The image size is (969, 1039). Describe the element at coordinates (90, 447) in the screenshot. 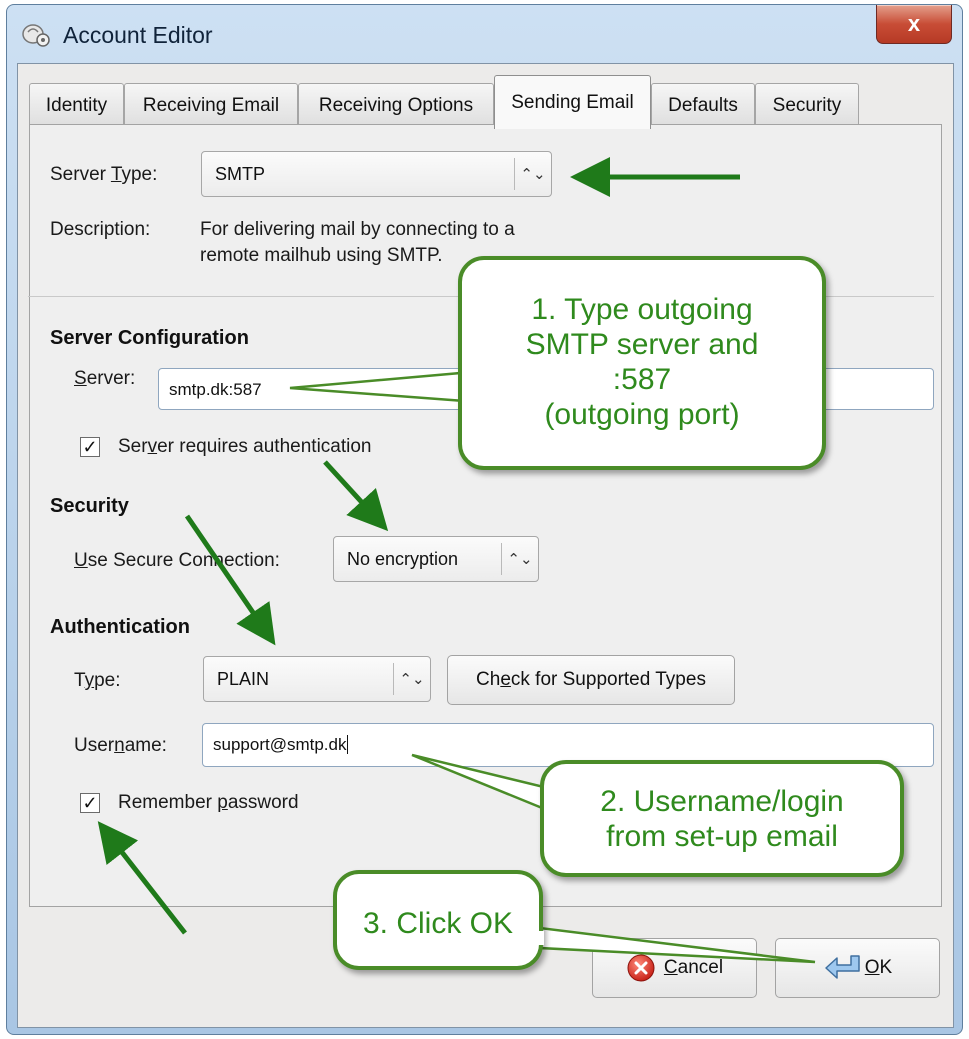

I see `requires-auth-checkbox: ✓` at that location.